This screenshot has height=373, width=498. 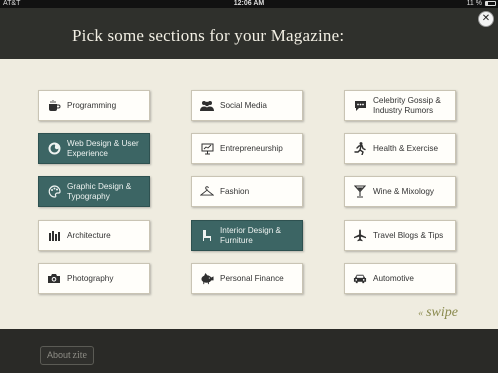 What do you see at coordinates (90, 278) in the screenshot?
I see `section-label: Photography` at bounding box center [90, 278].